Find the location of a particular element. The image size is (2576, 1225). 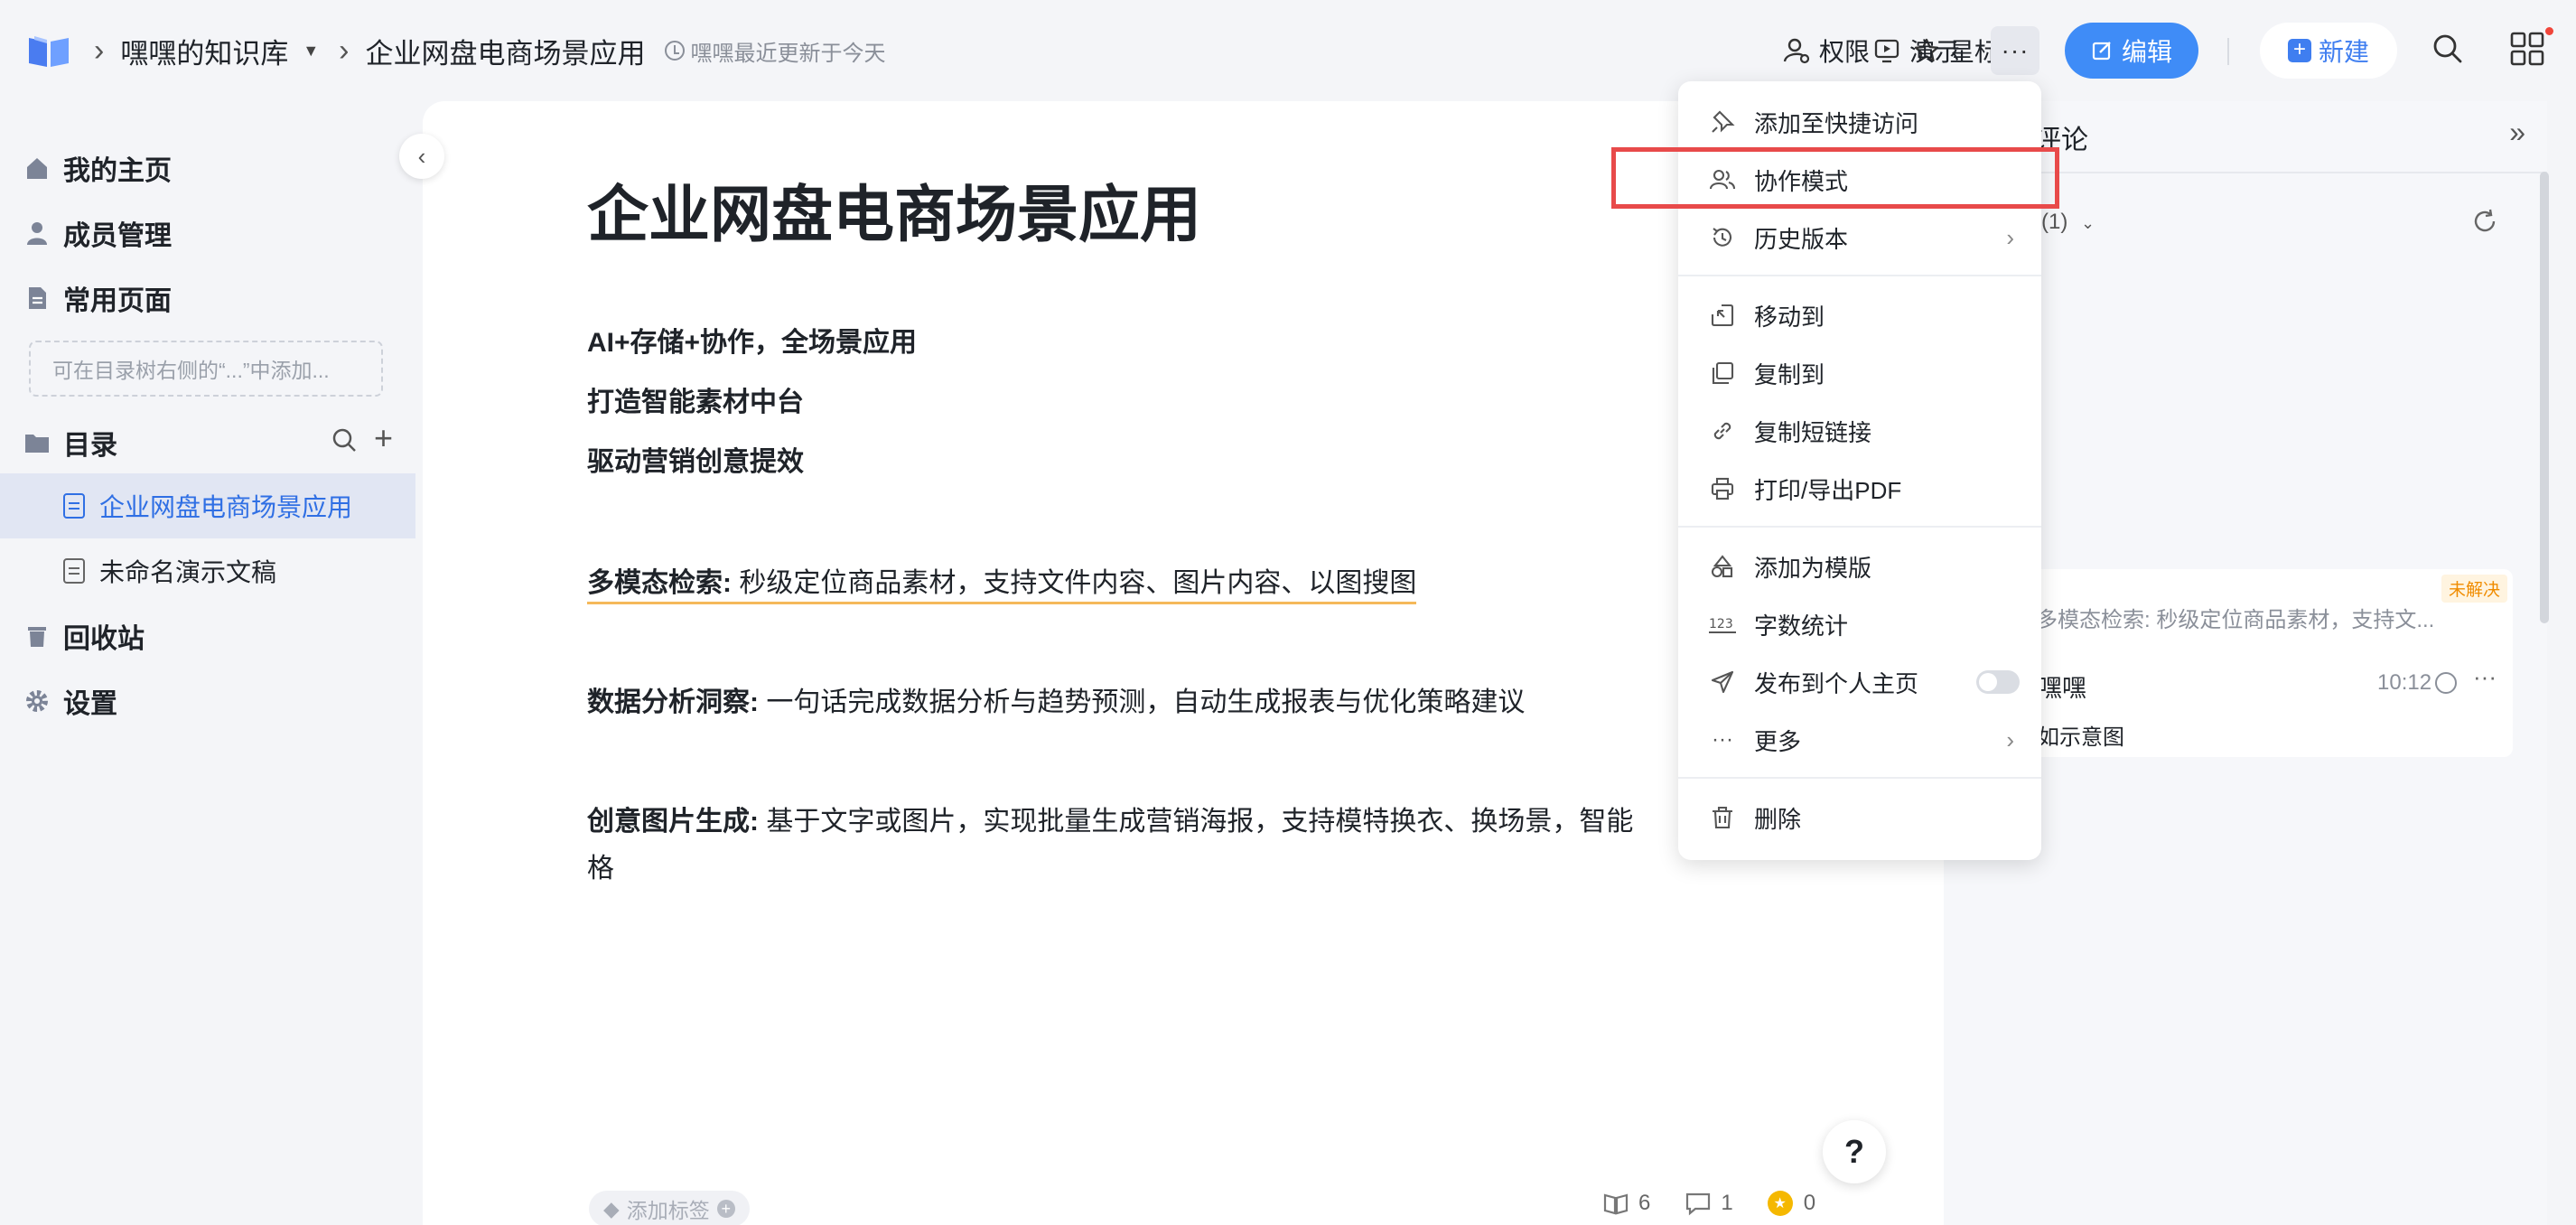

scrollbar is located at coordinates (2544, 397).